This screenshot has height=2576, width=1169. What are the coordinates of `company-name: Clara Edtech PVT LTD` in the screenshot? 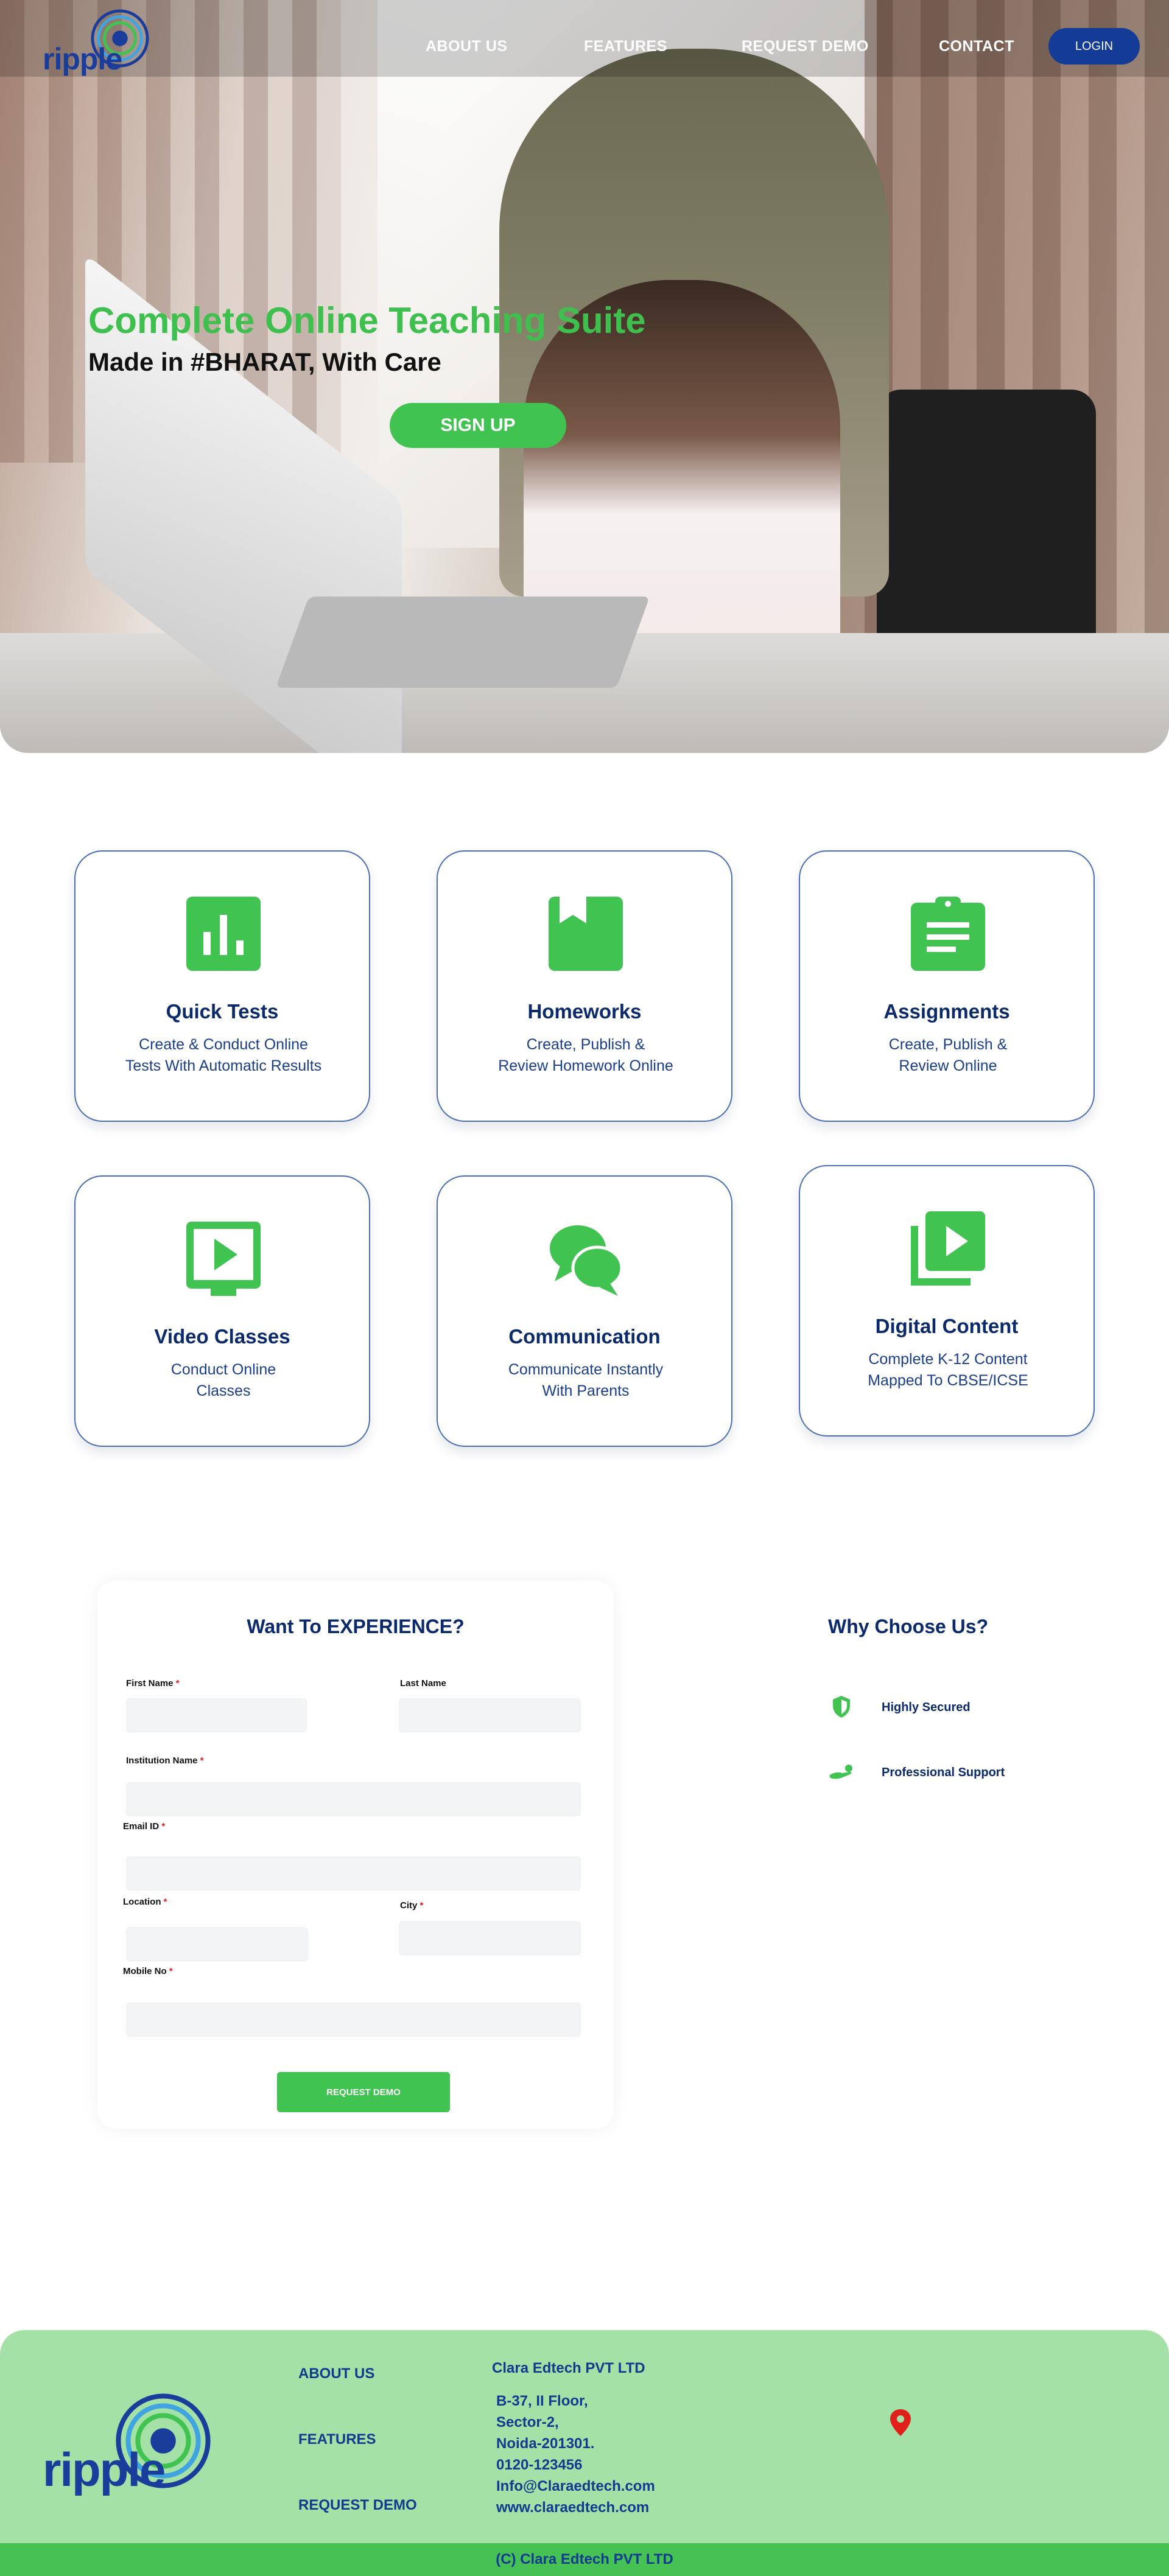 It's located at (568, 2368).